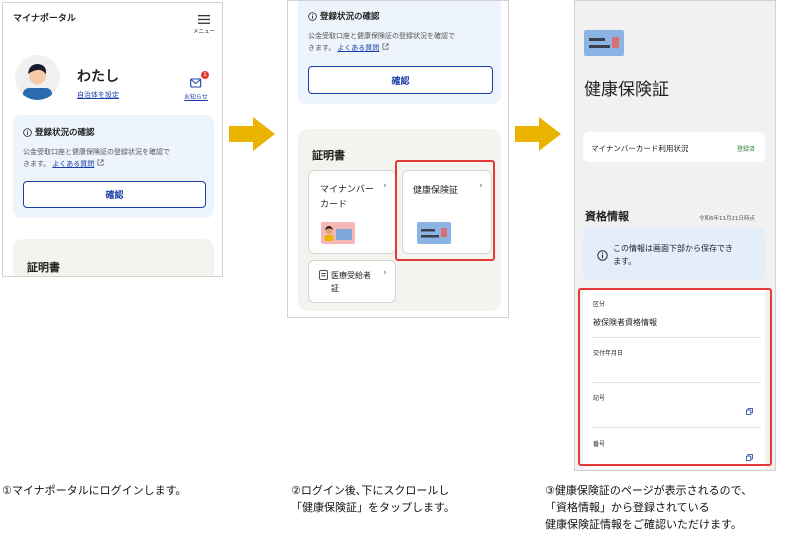 The image size is (800, 539). Describe the element at coordinates (94, 490) in the screenshot. I see `caption-step-1-text: ①マイナポータルにログインします。` at that location.